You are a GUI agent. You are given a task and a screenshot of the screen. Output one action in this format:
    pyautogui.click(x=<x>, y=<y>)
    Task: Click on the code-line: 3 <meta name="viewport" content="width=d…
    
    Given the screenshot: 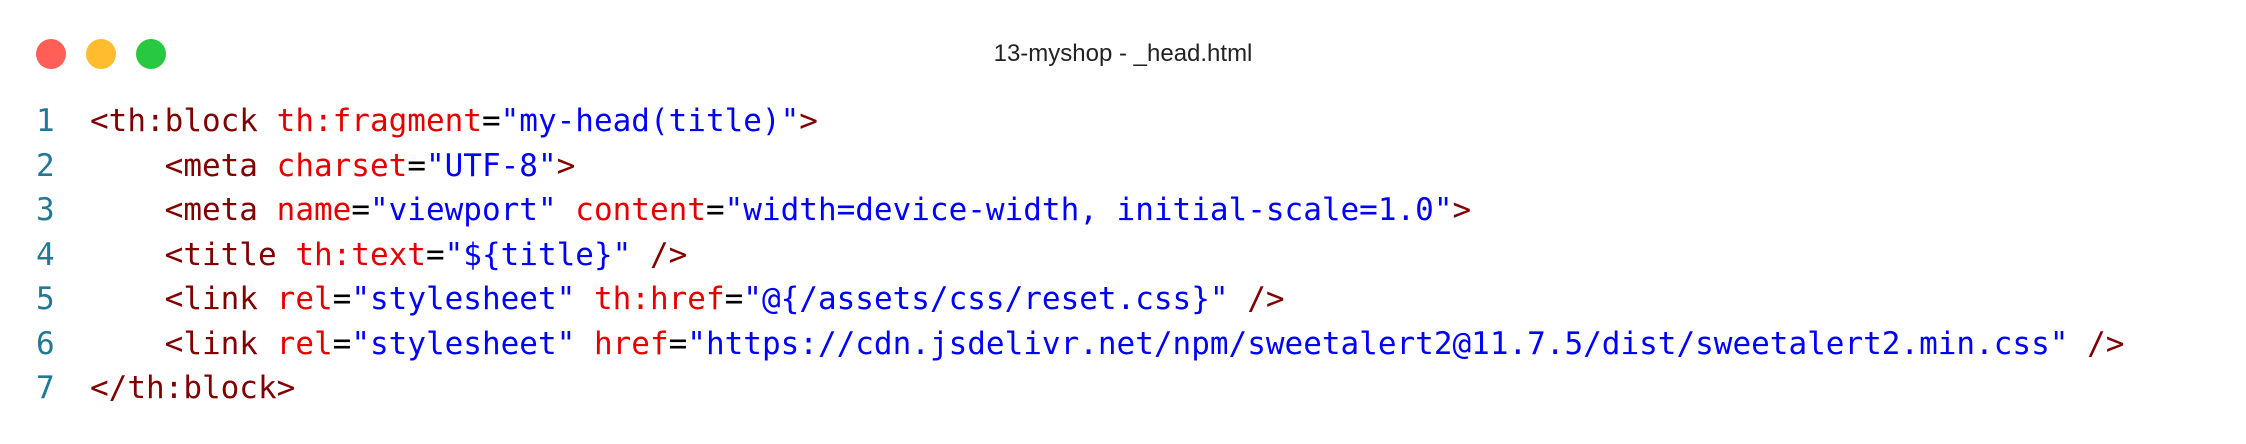 What is the action you would take?
    pyautogui.click(x=1123, y=210)
    